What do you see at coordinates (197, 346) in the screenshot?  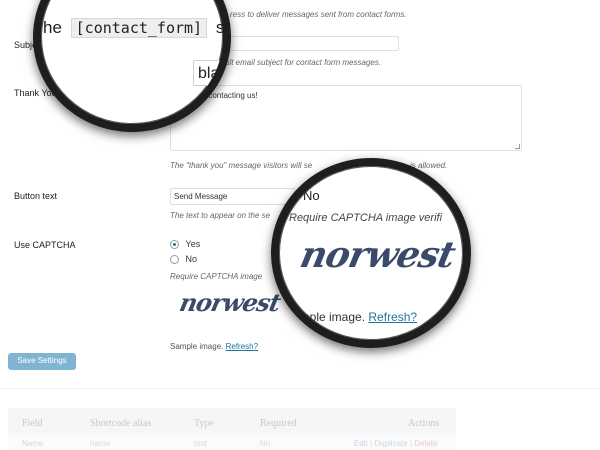 I see `sample-image-text: Sample image.` at bounding box center [197, 346].